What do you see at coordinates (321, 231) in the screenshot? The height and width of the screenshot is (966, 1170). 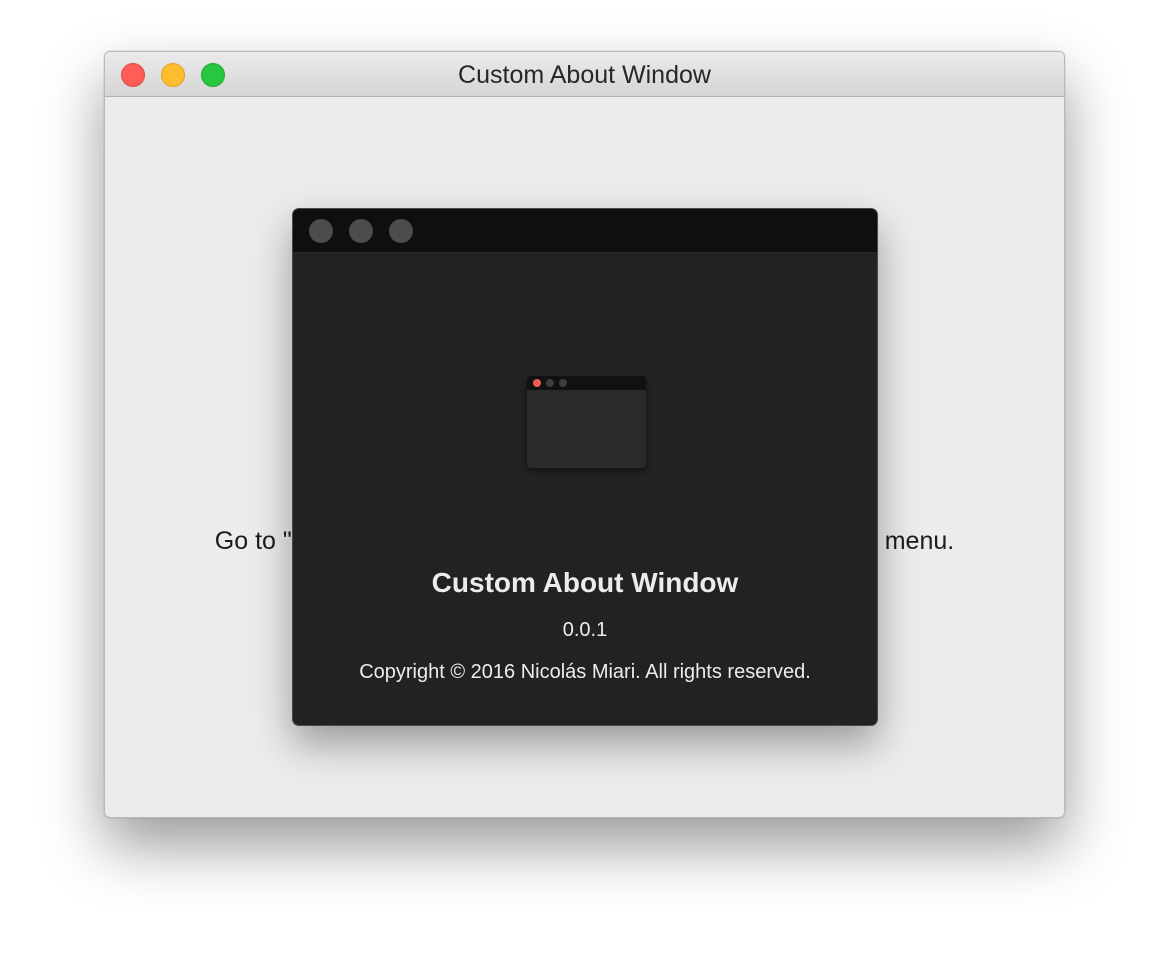 I see `about-close-button` at bounding box center [321, 231].